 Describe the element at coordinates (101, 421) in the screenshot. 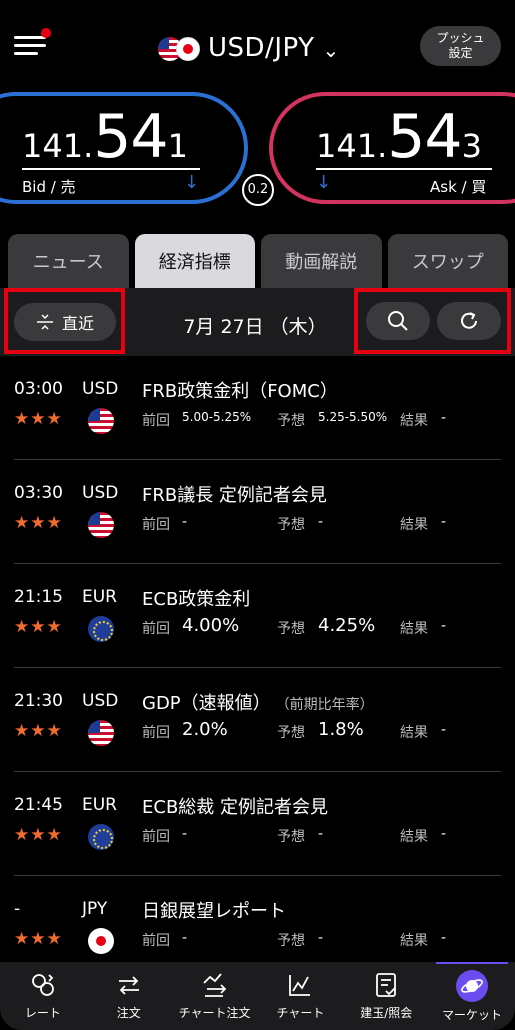

I see `us-flag-icon` at that location.